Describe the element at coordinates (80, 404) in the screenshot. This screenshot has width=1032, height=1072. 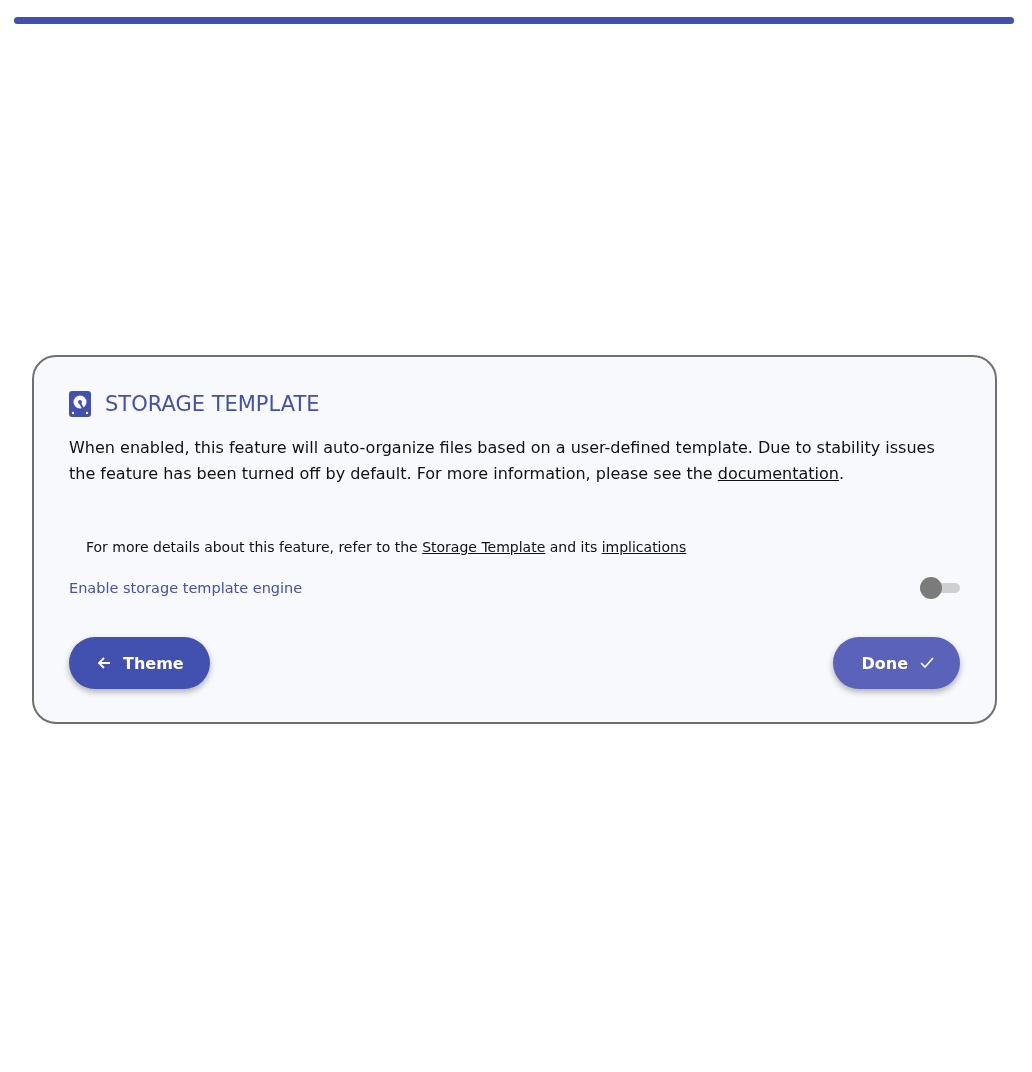
I see `hard-drive-icon` at that location.